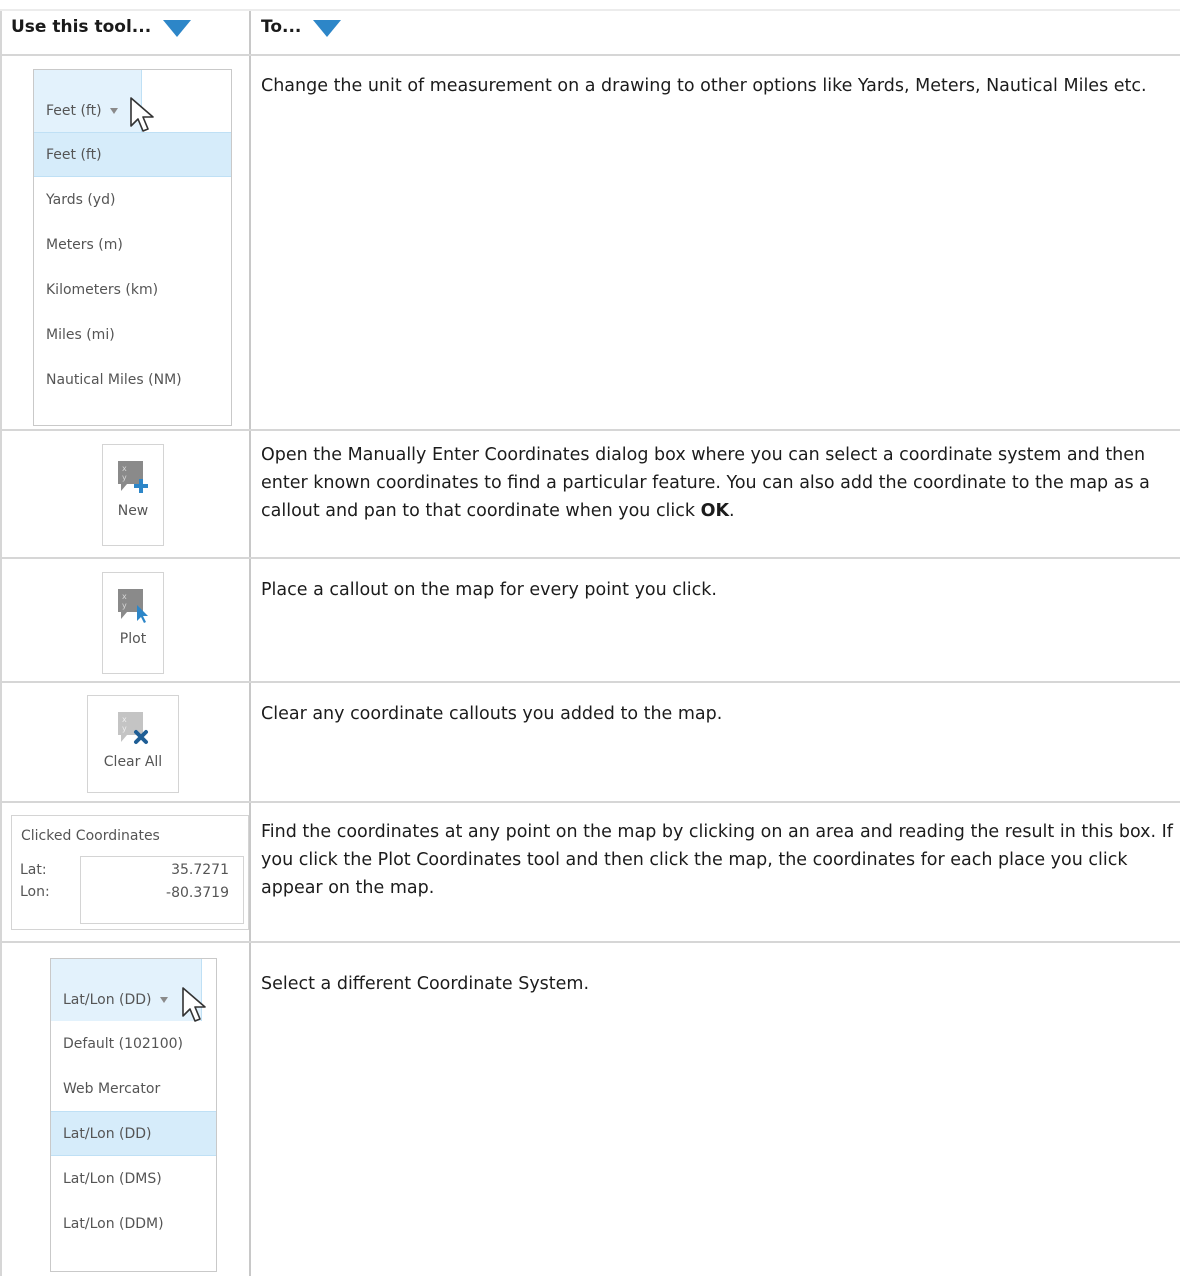 The width and height of the screenshot is (1180, 1276). Describe the element at coordinates (133, 495) in the screenshot. I see `new-coordinate-button: x y New` at that location.